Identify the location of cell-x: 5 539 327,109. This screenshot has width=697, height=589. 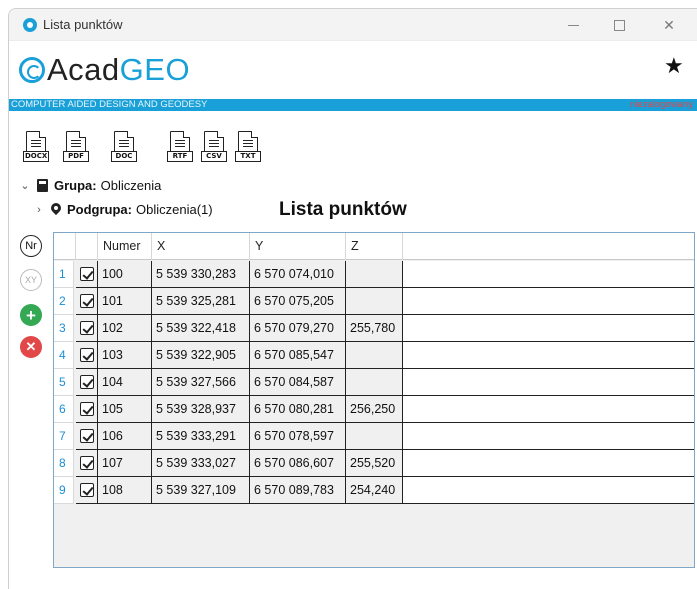
(201, 490).